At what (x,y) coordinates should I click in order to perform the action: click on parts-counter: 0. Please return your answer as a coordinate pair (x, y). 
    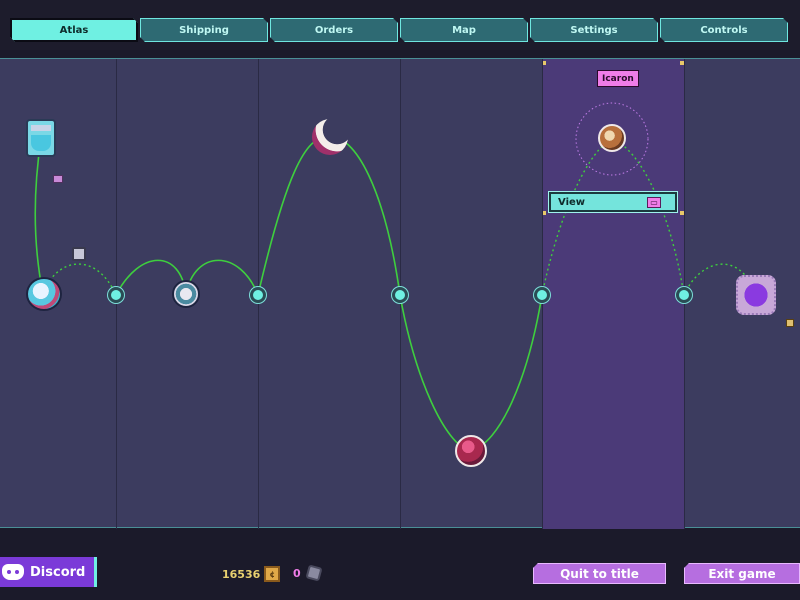
    Looking at the image, I should click on (308, 573).